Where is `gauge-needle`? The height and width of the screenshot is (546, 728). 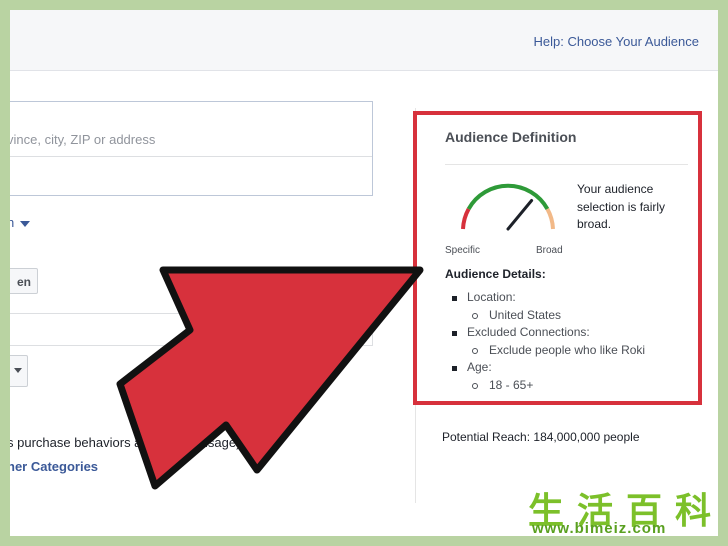 gauge-needle is located at coordinates (520, 215).